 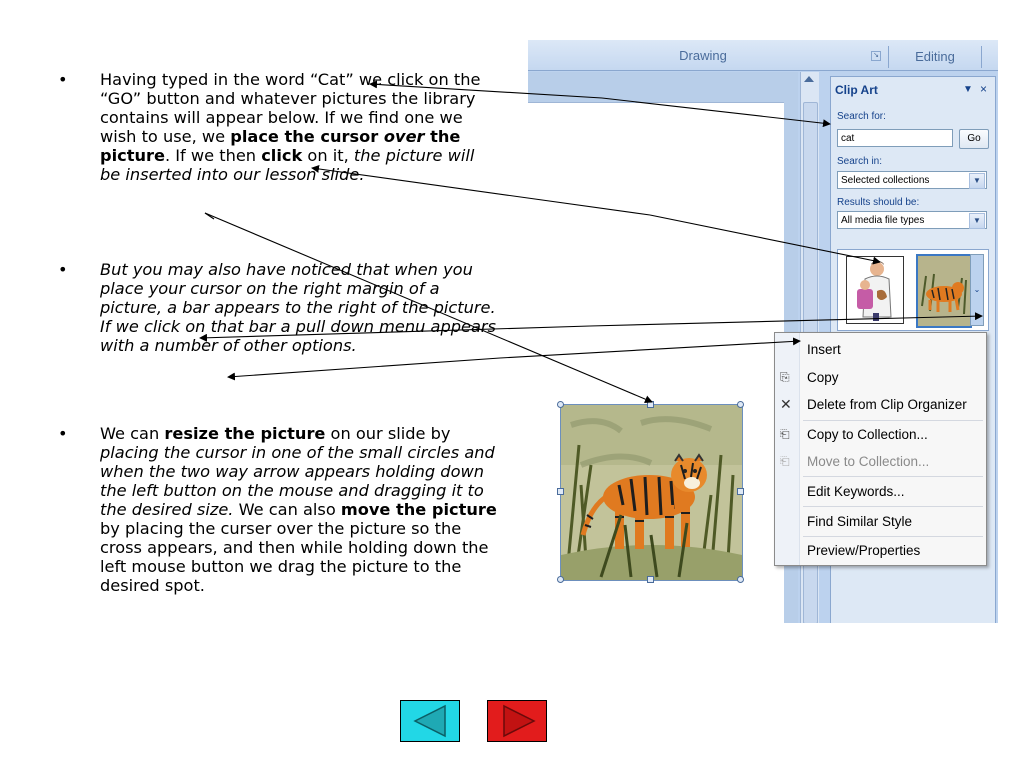 I want to click on resize-handle-bottom-right, so click(x=740, y=579).